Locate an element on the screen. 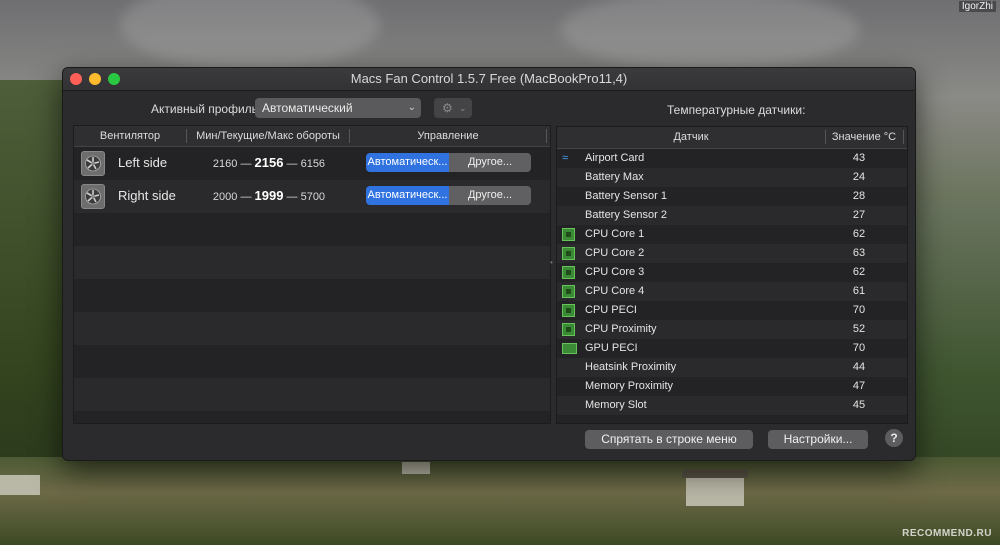 This screenshot has height=545, width=1000. sensors-table-header: Датчик Значение °C is located at coordinates (732, 138).